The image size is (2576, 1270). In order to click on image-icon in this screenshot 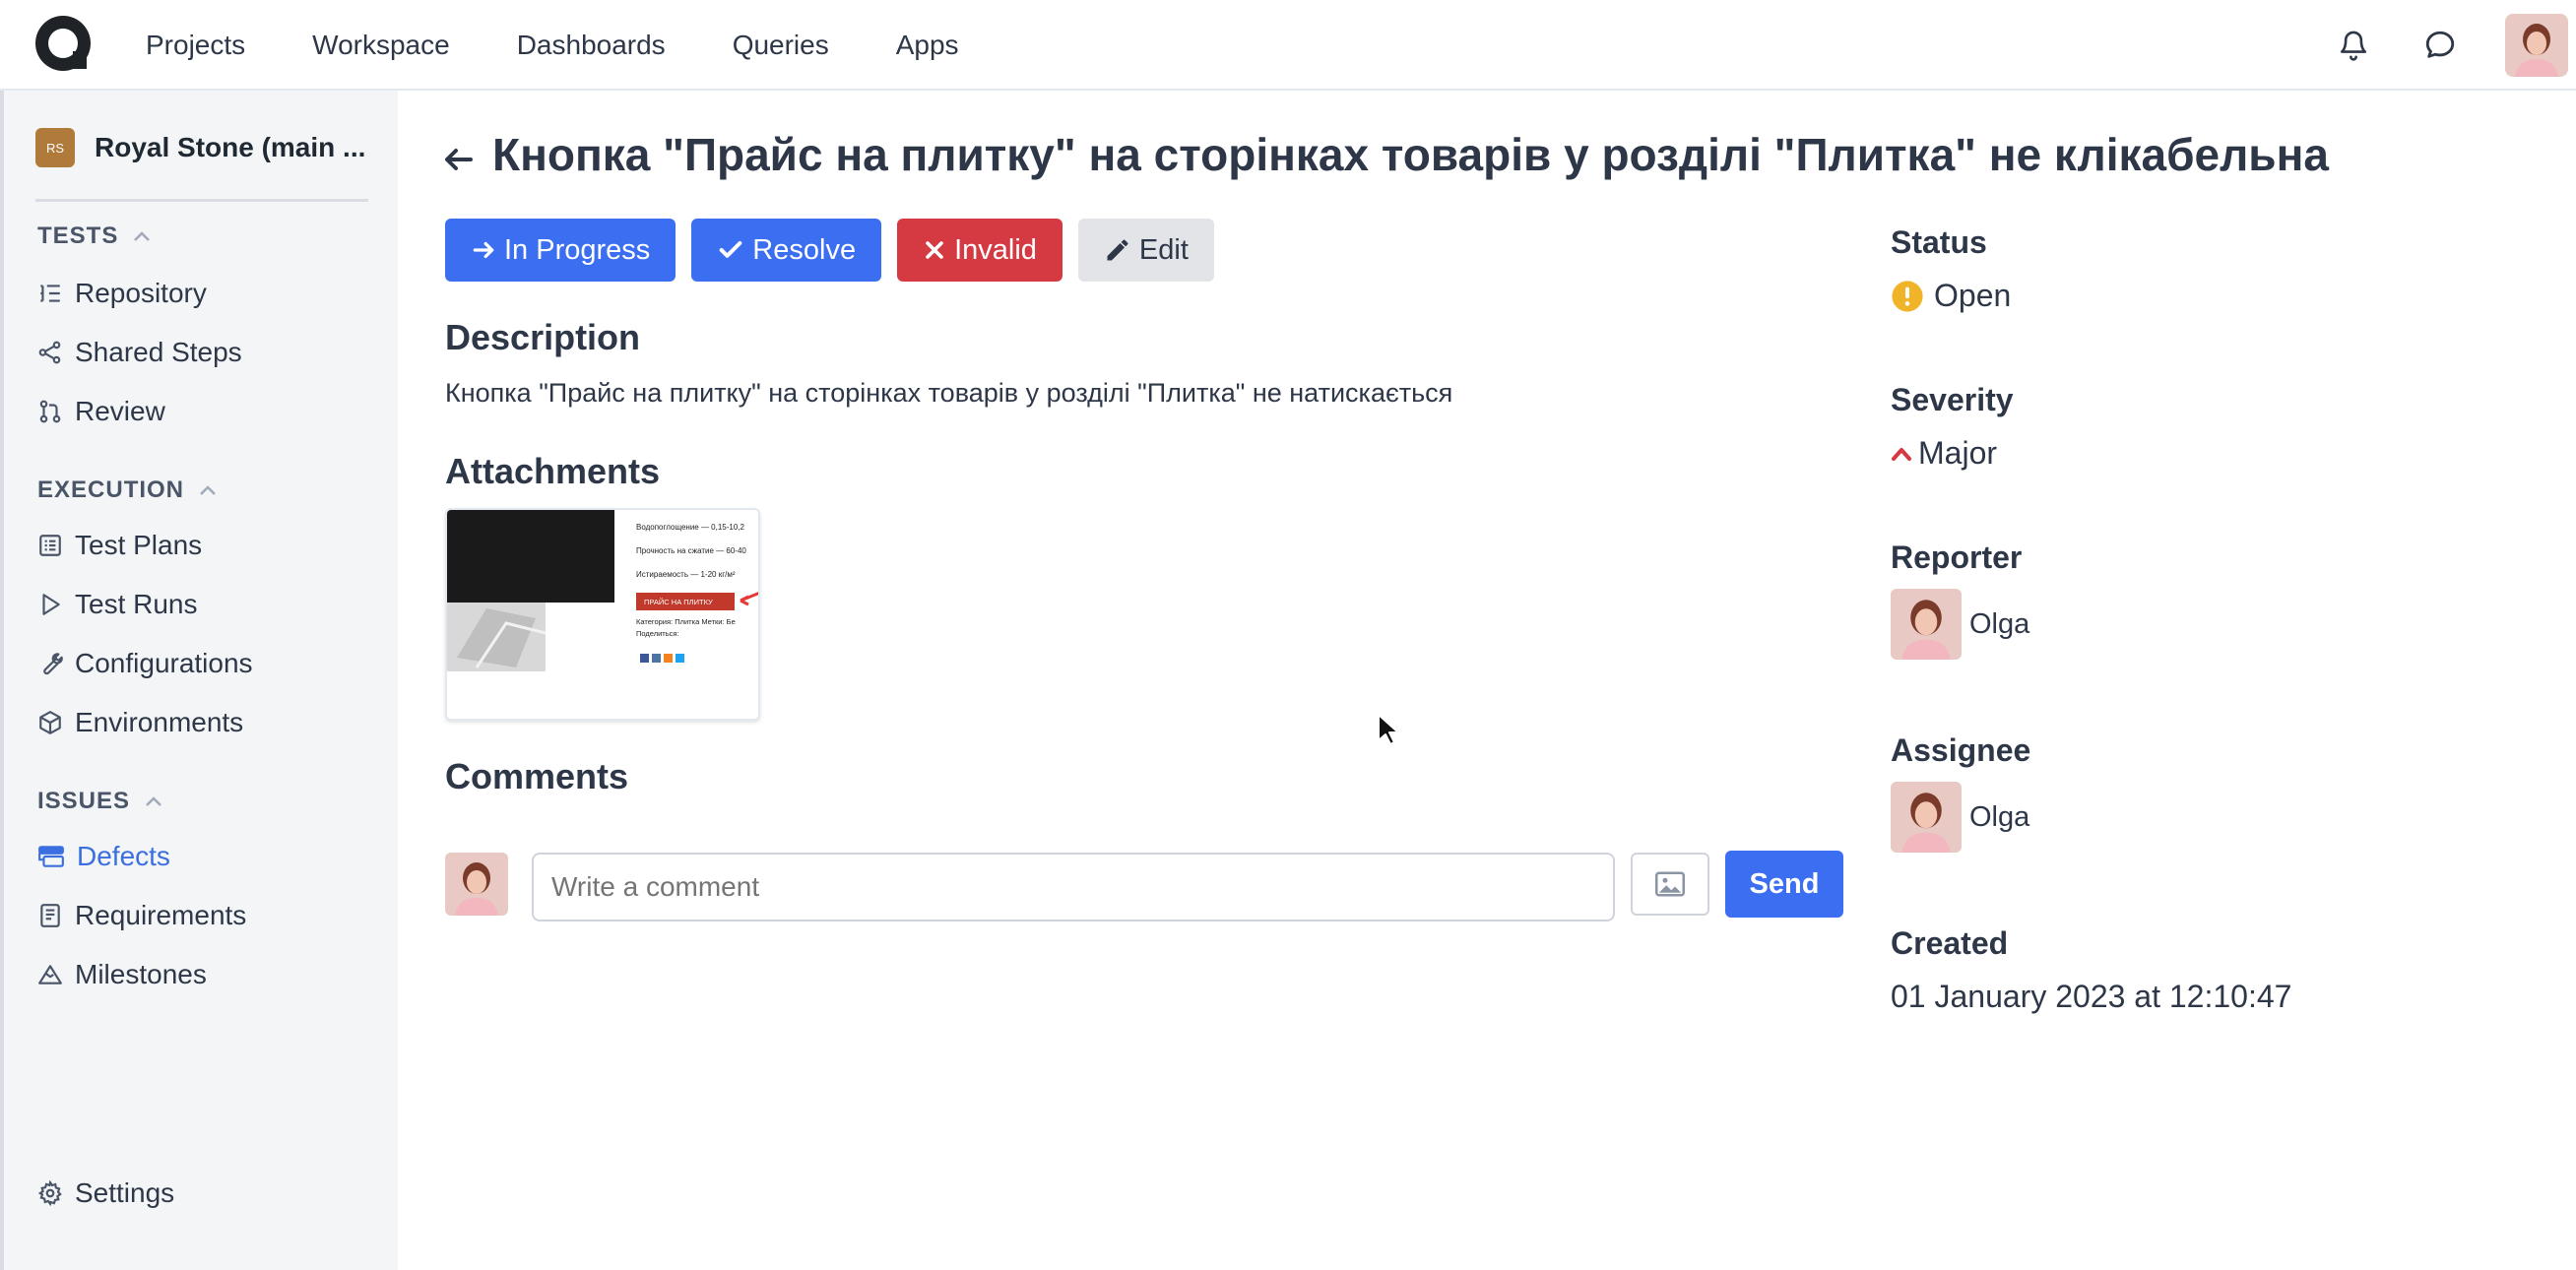, I will do `click(1670, 884)`.